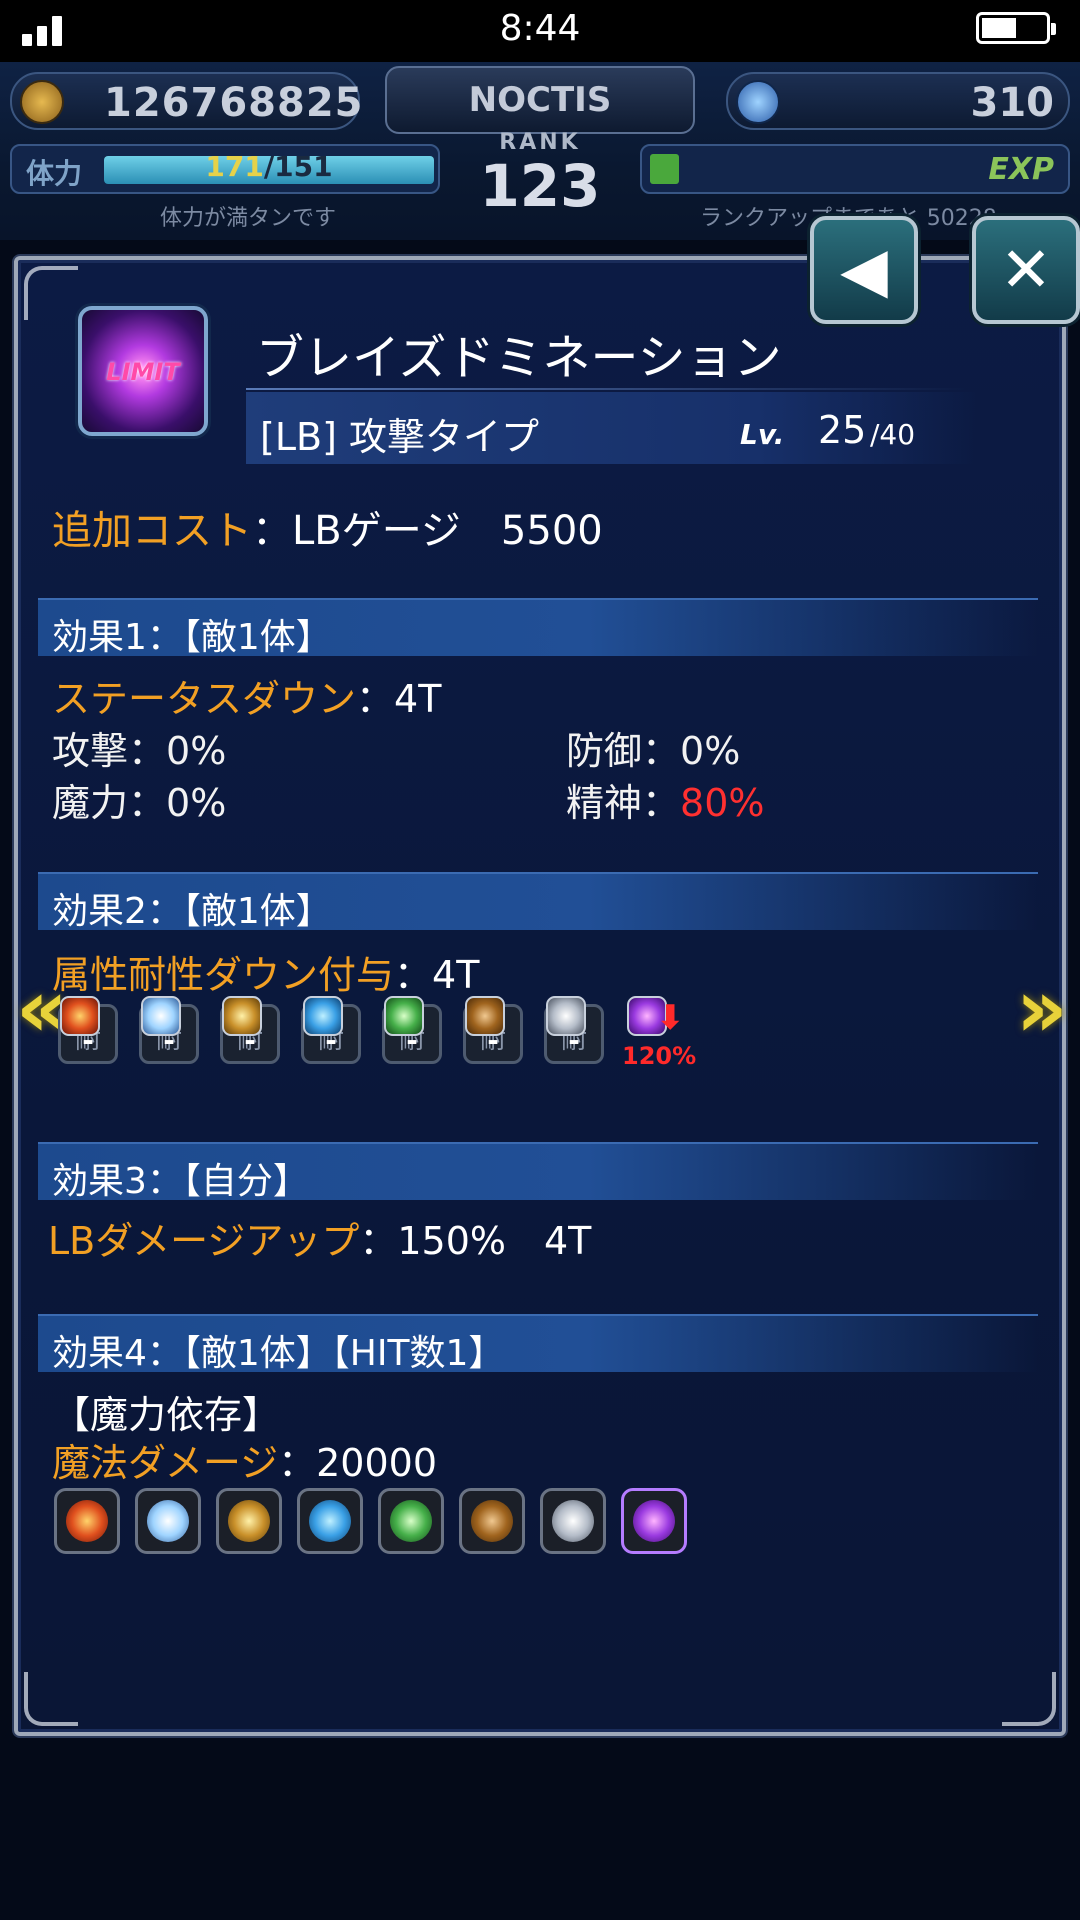  I want to click on stat-mag: 魔力：0%, so click(139, 799).